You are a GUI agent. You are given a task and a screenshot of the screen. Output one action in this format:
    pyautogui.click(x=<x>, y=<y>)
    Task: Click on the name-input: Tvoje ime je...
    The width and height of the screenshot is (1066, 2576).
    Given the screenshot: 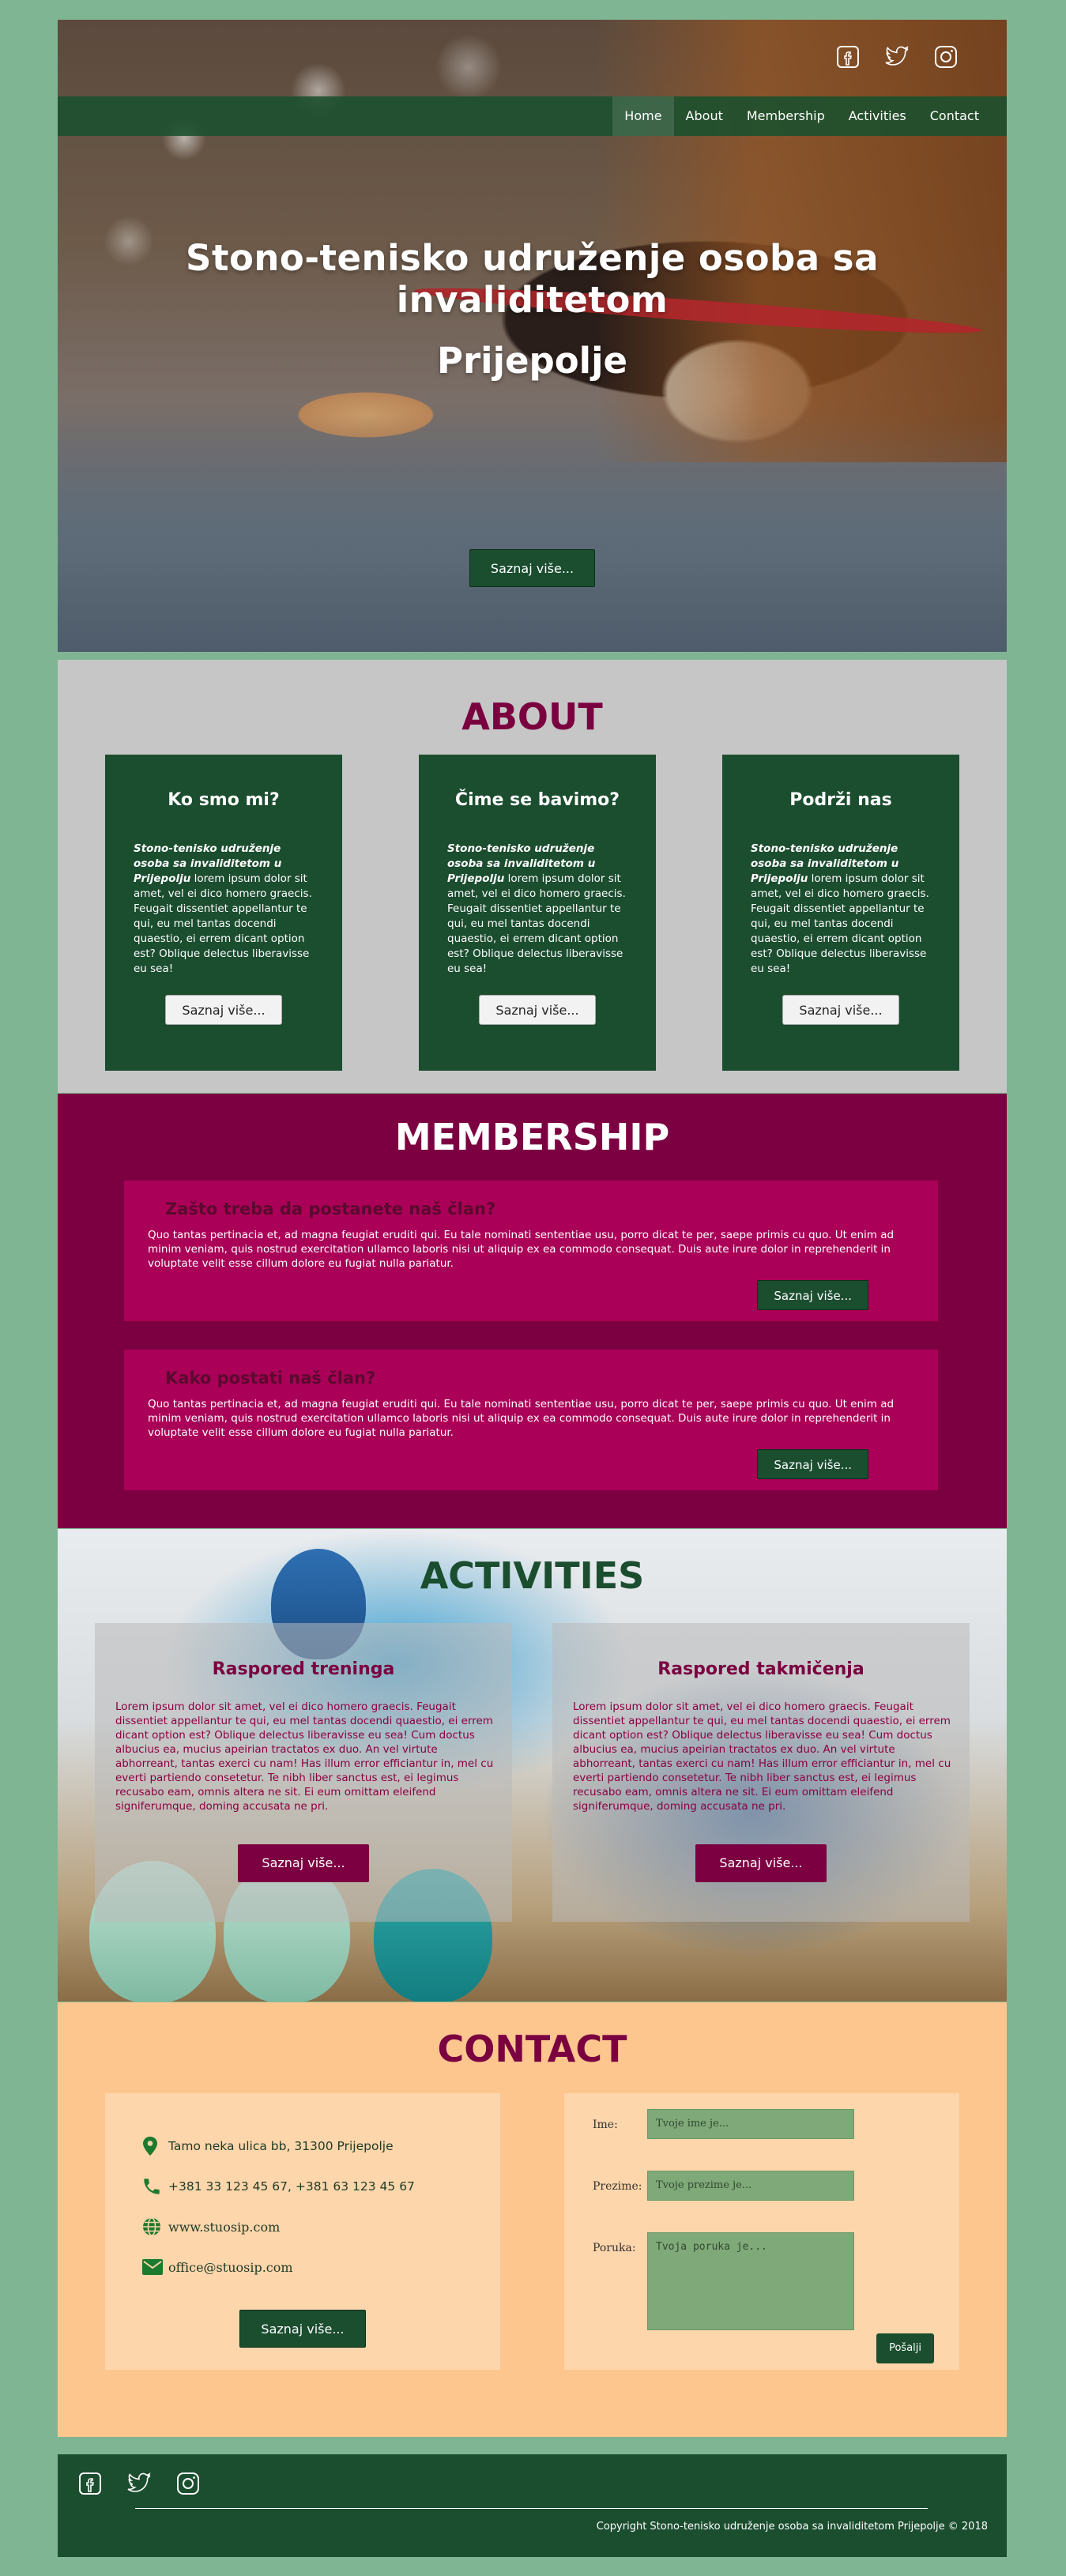 What is the action you would take?
    pyautogui.click(x=750, y=2124)
    